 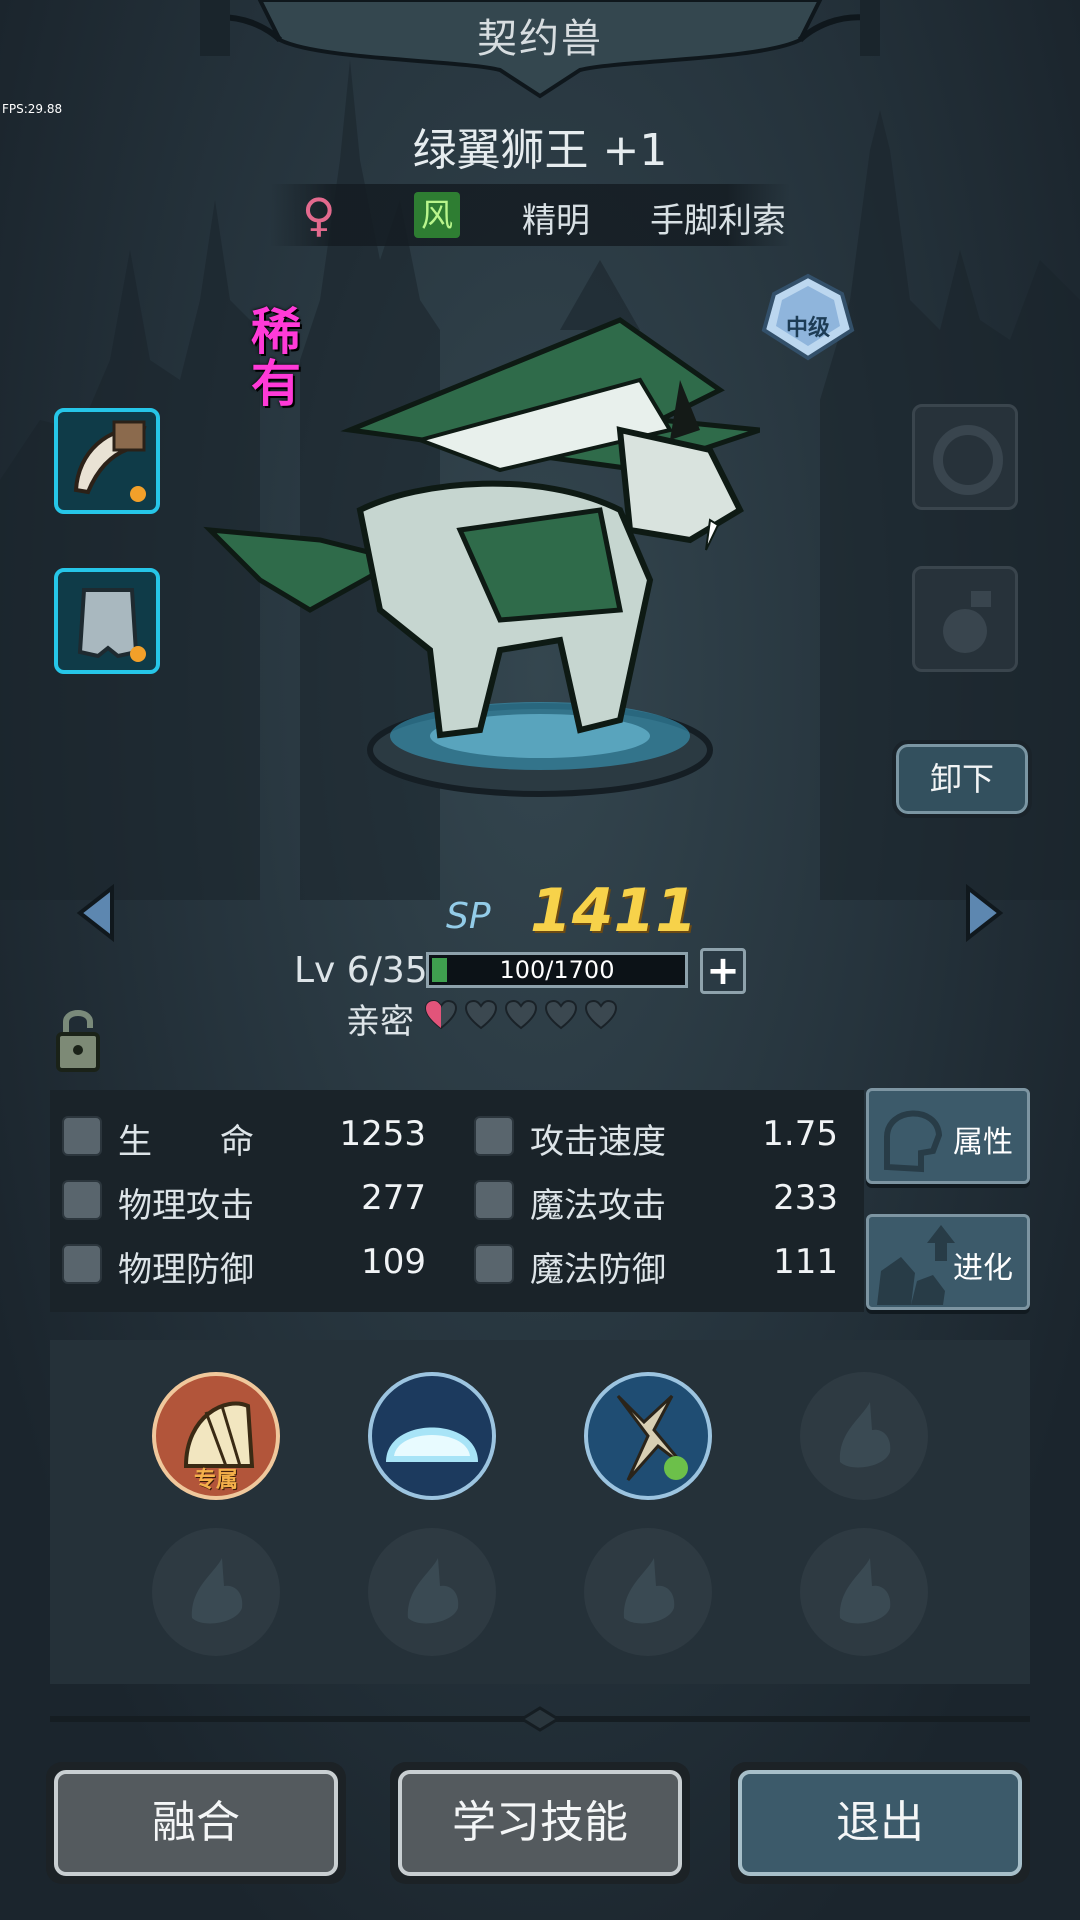 I want to click on grade-badge: 中级, so click(x=808, y=317).